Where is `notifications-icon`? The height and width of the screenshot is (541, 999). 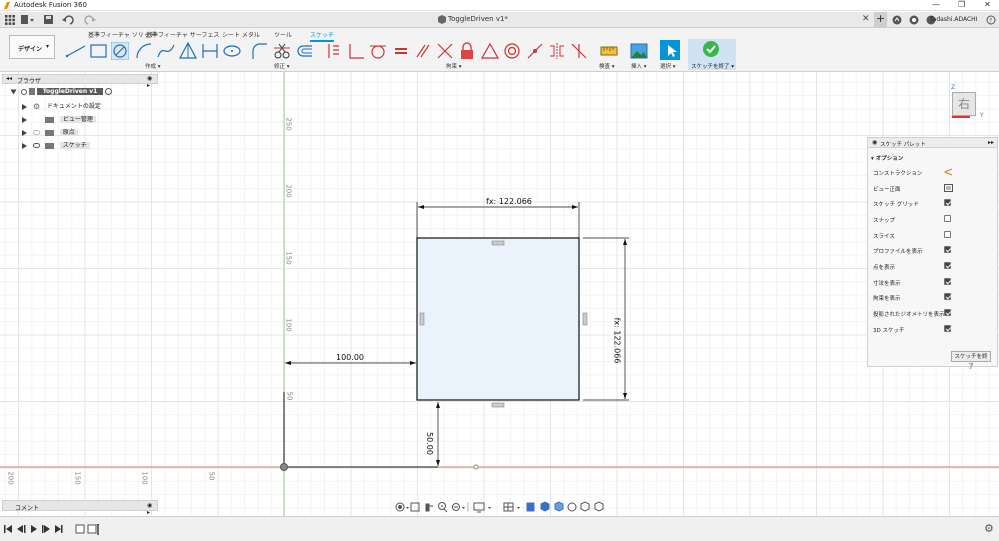
notifications-icon is located at coordinates (914, 20).